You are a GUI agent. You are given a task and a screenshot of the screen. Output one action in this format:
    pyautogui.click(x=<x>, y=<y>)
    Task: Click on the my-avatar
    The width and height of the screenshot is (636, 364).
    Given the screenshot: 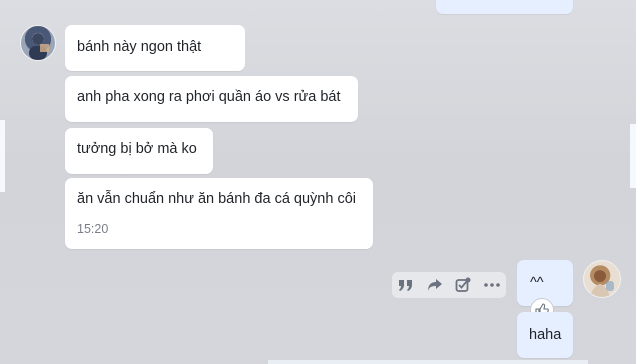 What is the action you would take?
    pyautogui.click(x=602, y=279)
    